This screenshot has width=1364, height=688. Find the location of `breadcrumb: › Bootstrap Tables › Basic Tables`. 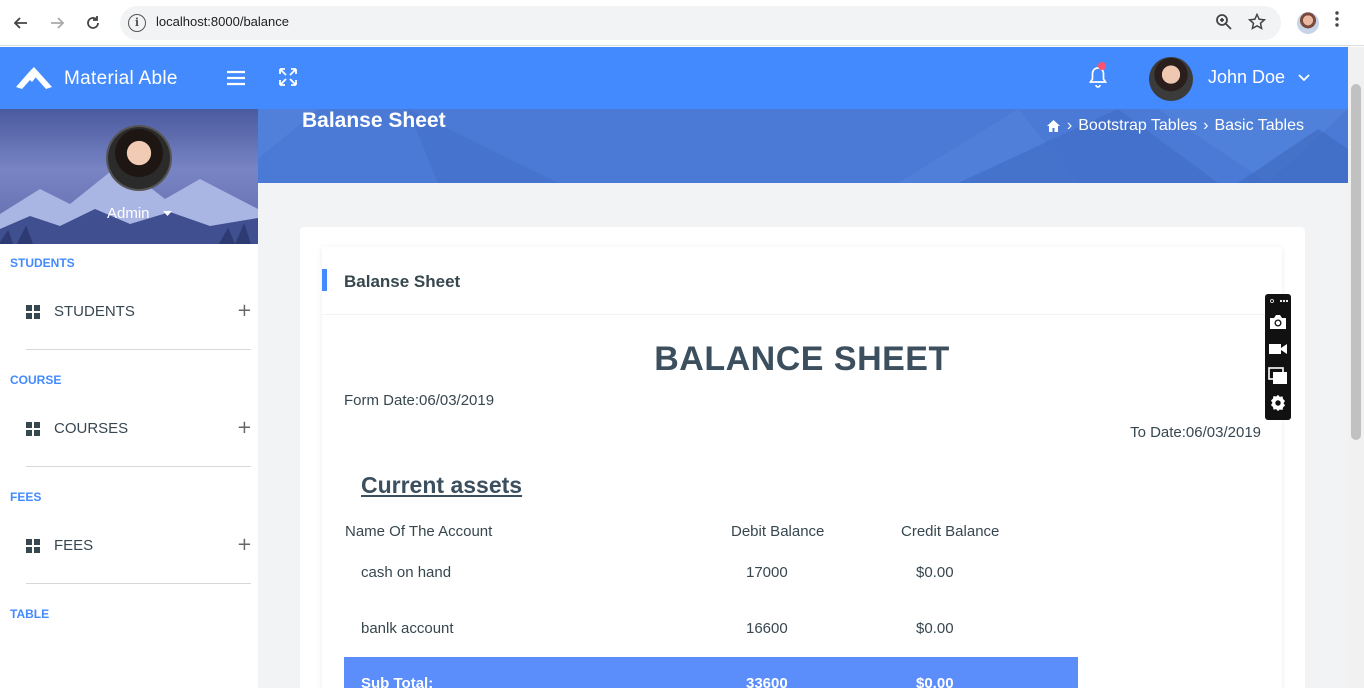

breadcrumb: › Bootstrap Tables › Basic Tables is located at coordinates (1175, 126).